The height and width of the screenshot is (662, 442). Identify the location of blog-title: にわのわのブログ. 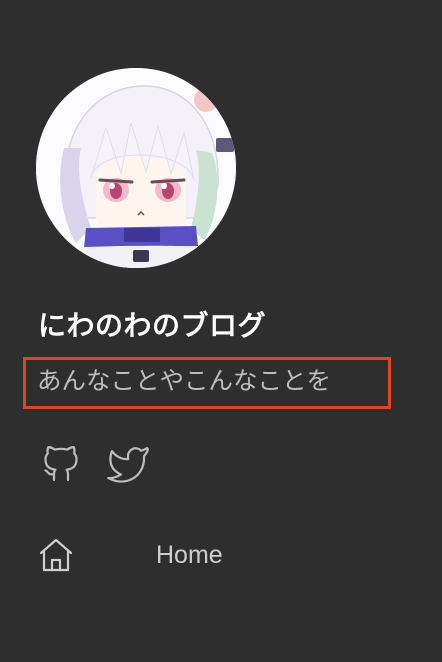
(152, 326).